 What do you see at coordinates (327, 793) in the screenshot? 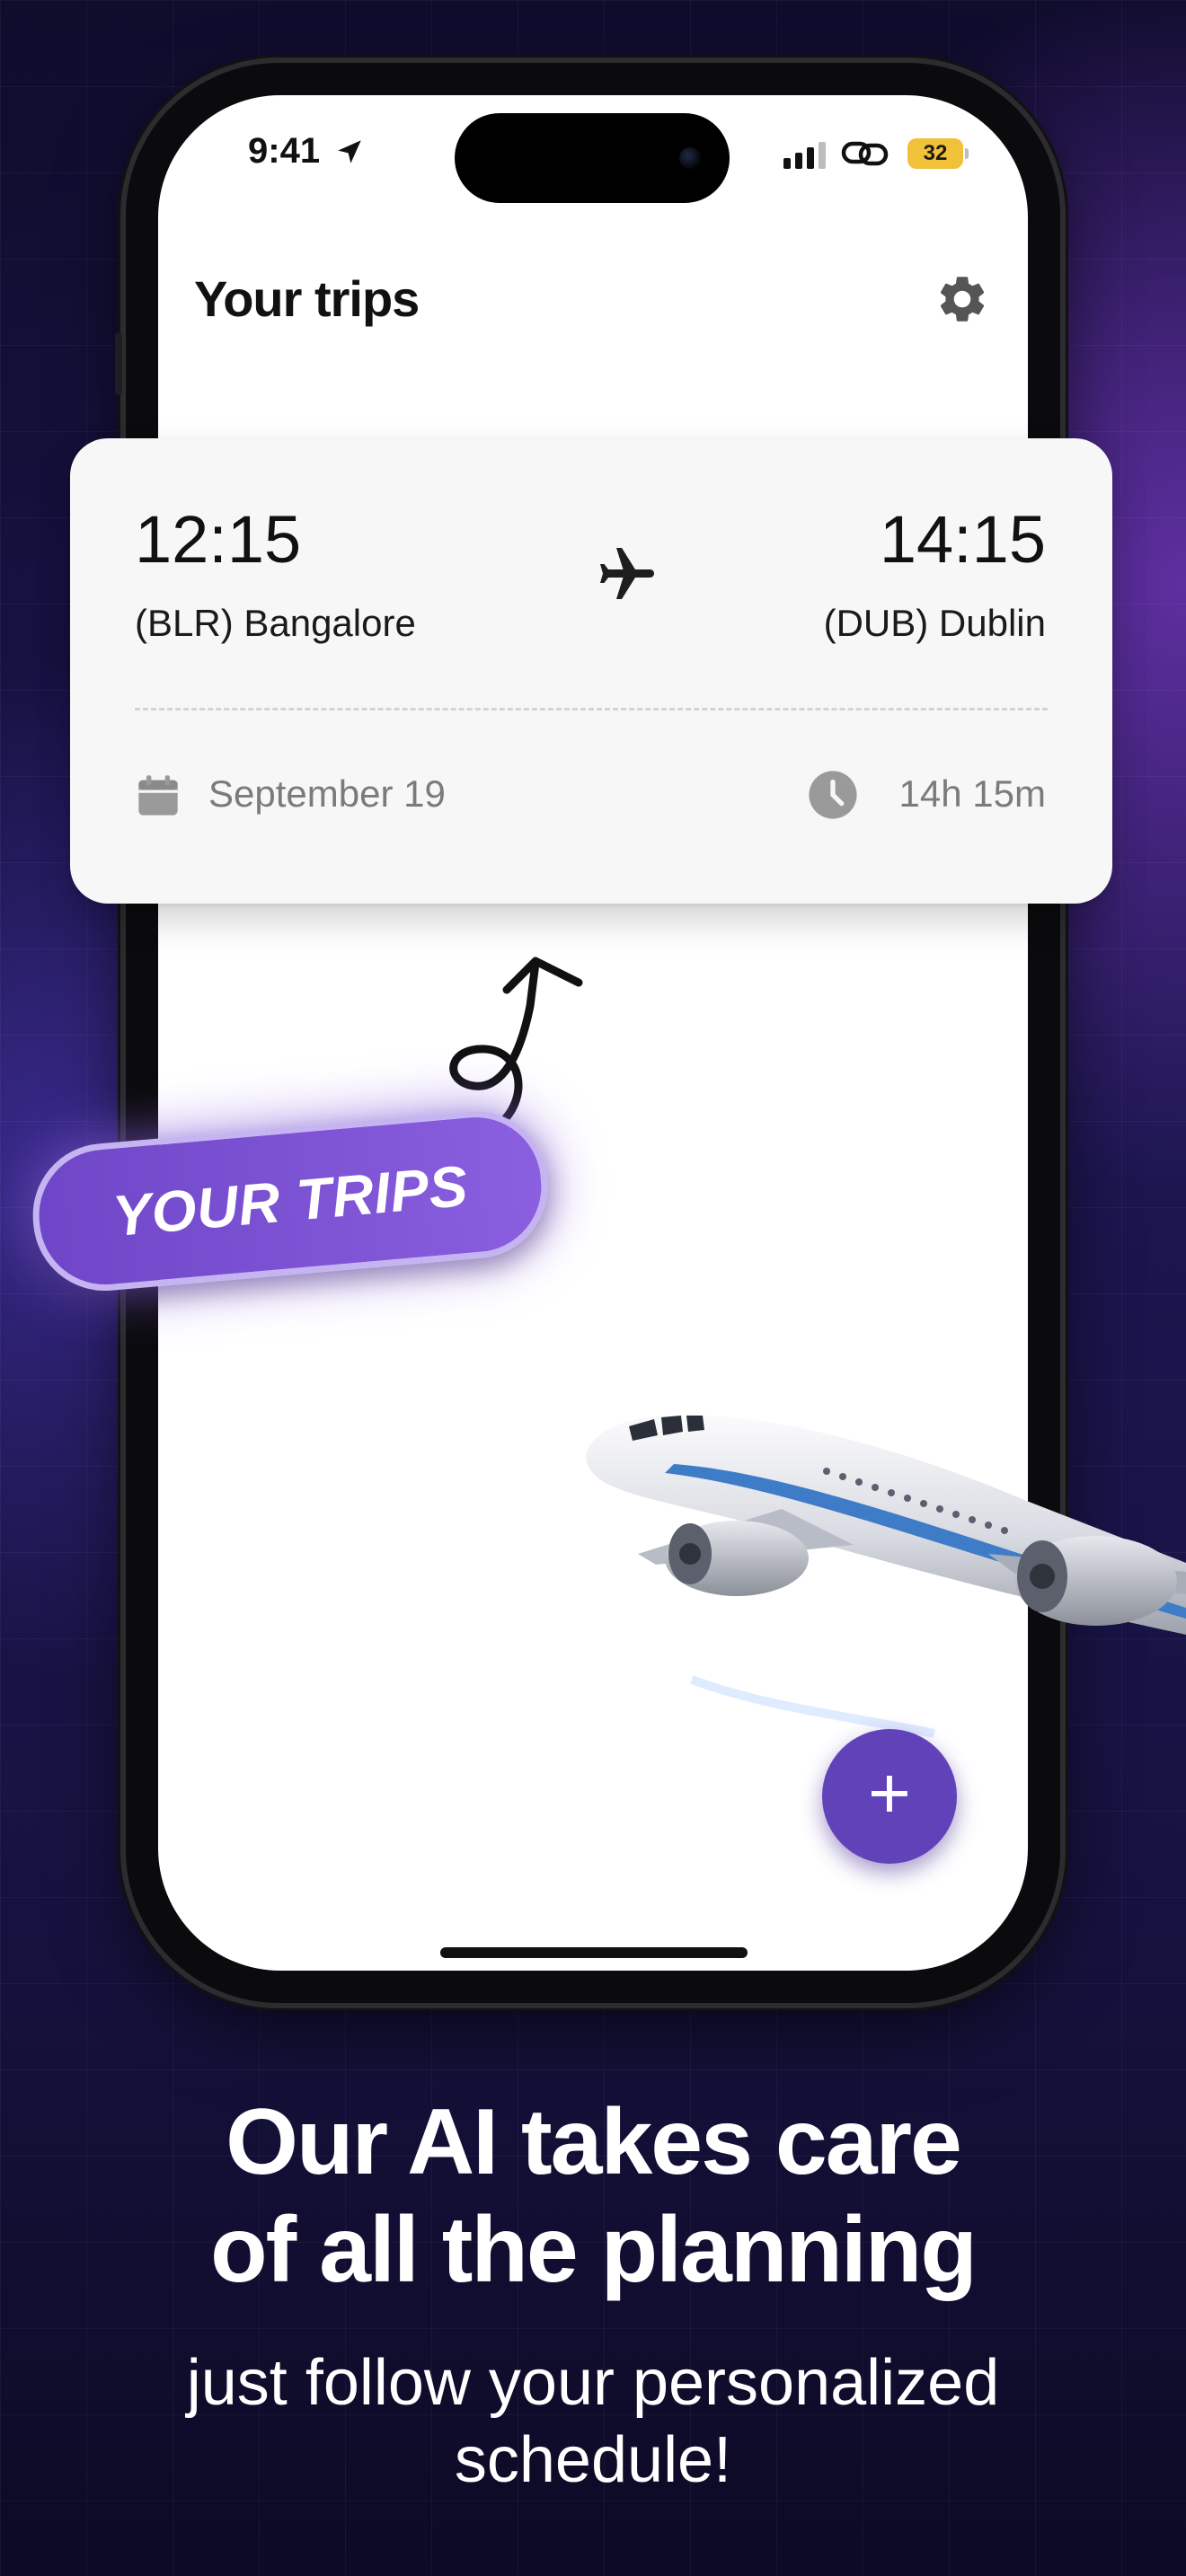
I see `trip-date: September 19` at bounding box center [327, 793].